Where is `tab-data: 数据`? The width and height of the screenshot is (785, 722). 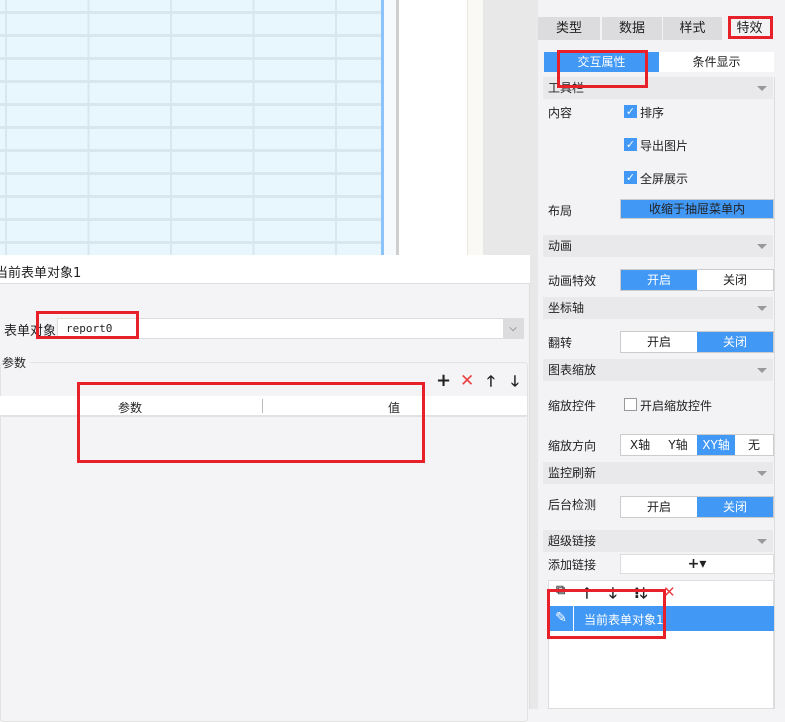
tab-data: 数据 is located at coordinates (632, 28).